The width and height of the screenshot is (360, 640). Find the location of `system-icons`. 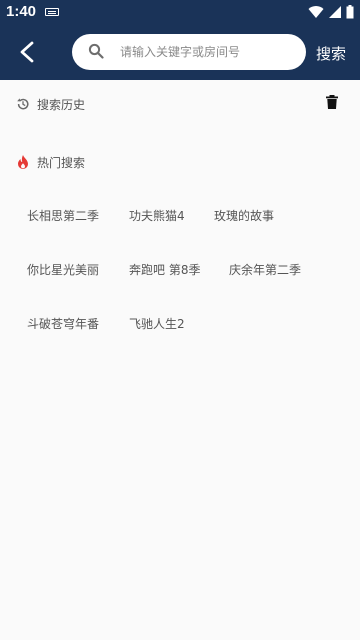

system-icons is located at coordinates (331, 12).